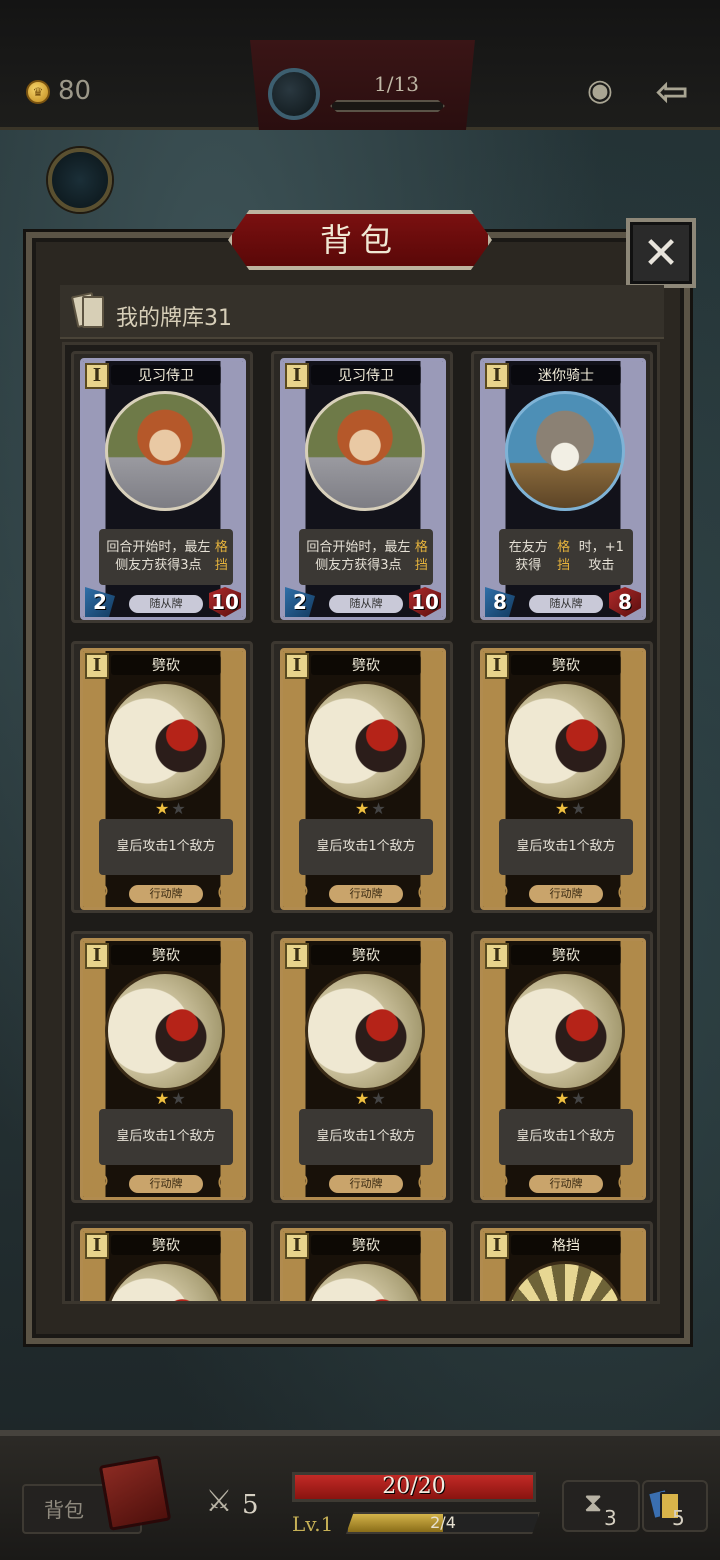 The height and width of the screenshot is (1560, 720). Describe the element at coordinates (313, 1524) in the screenshot. I see `level-label: Lv.1` at that location.